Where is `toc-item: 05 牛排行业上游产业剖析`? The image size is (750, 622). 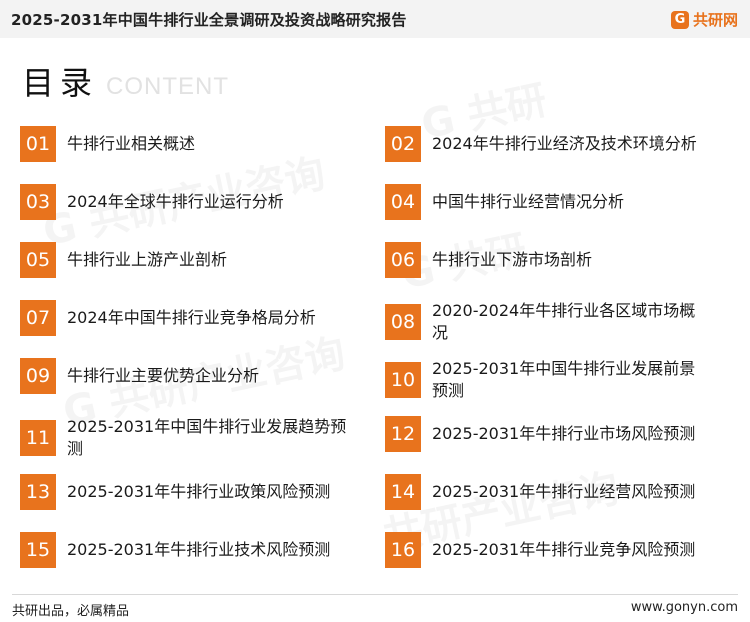
toc-item: 05 牛排行业上游产业剖析 is located at coordinates (190, 260).